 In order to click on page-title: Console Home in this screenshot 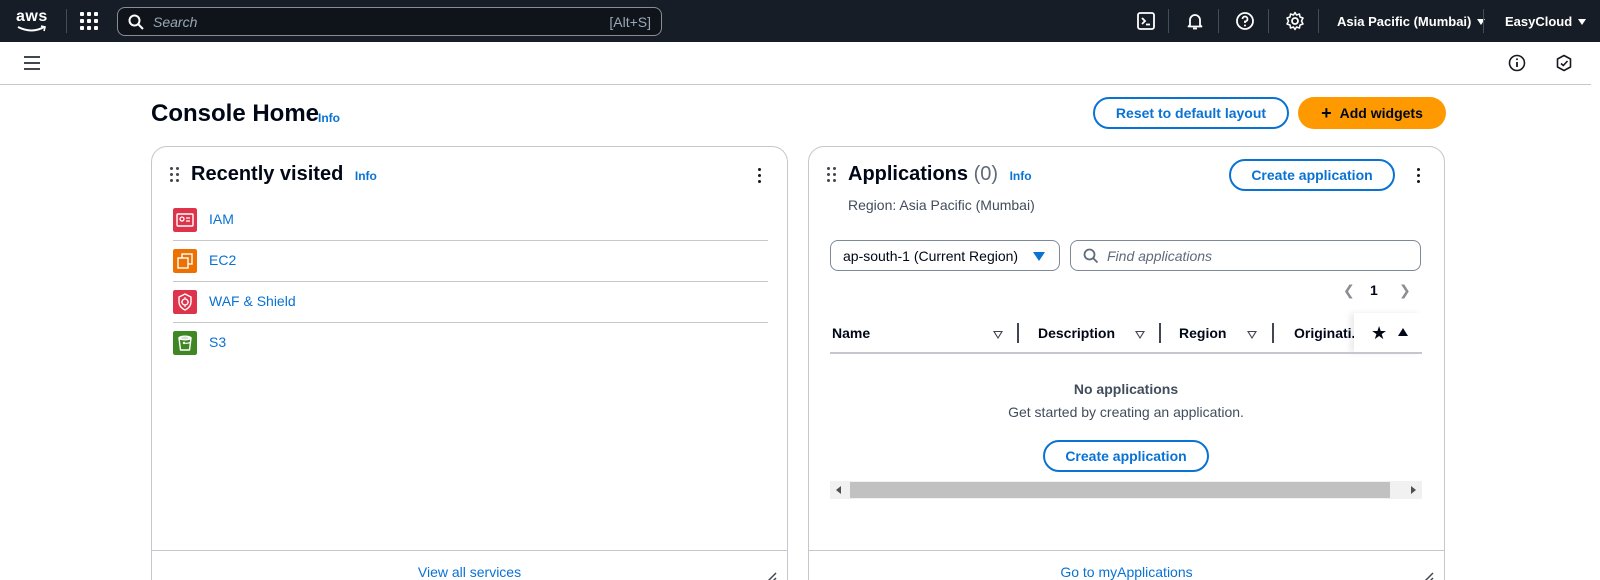, I will do `click(235, 113)`.